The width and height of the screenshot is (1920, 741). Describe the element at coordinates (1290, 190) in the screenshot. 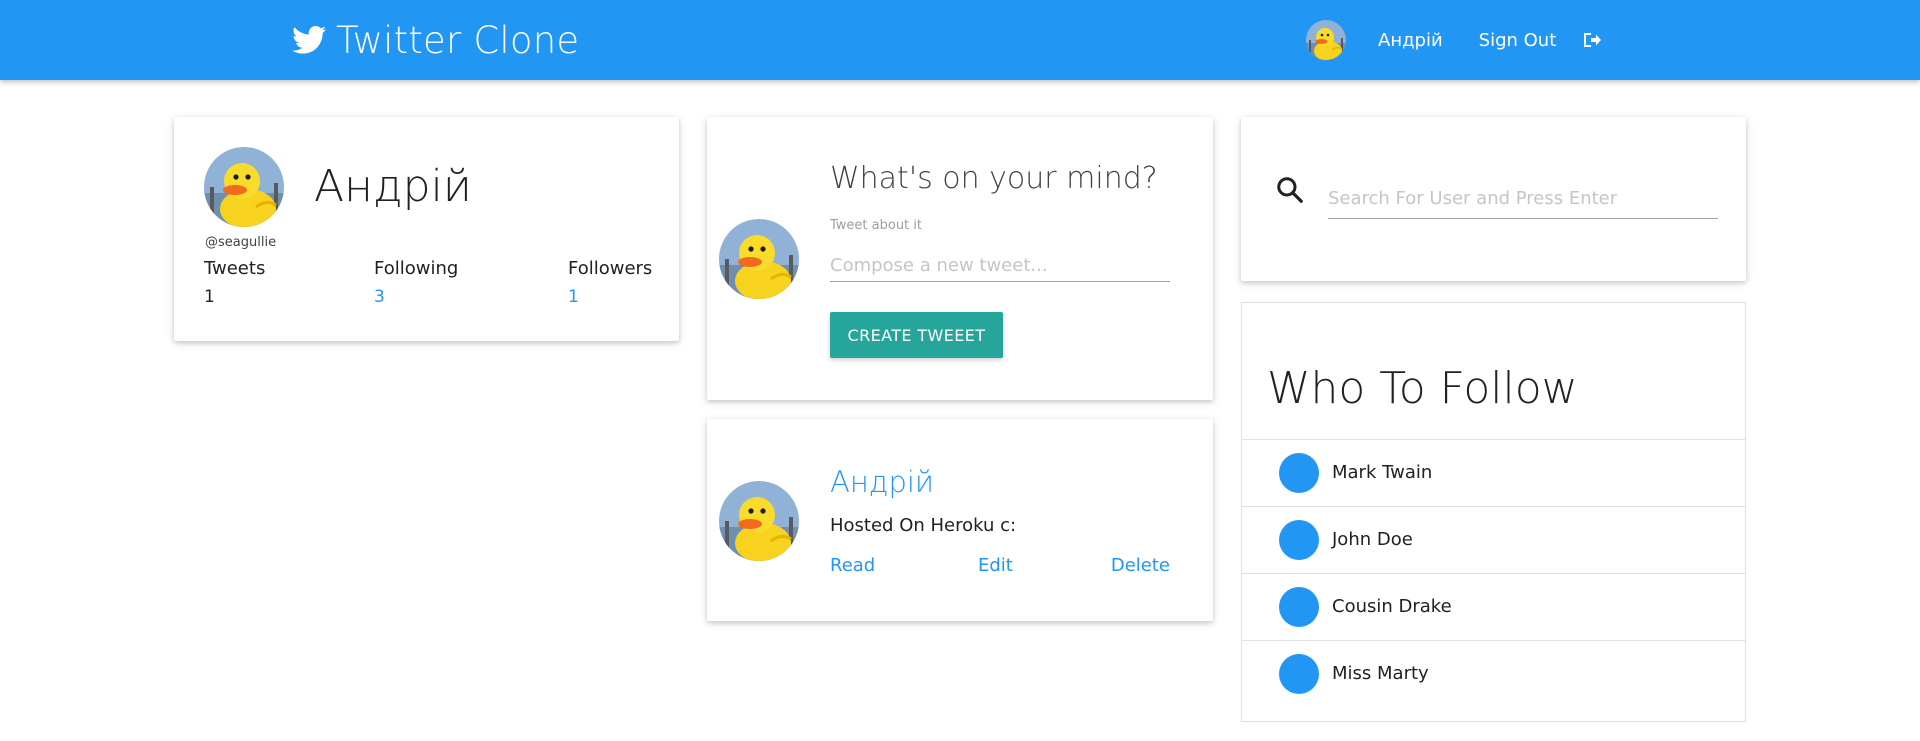

I see `search-icon` at that location.